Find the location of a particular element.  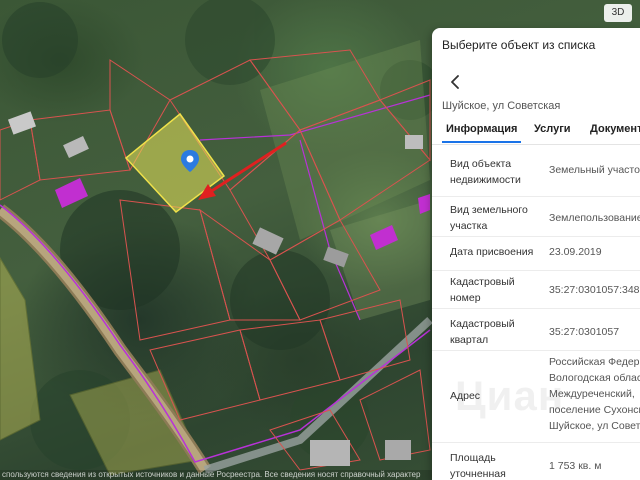

tab-information: Информация is located at coordinates (481, 133).